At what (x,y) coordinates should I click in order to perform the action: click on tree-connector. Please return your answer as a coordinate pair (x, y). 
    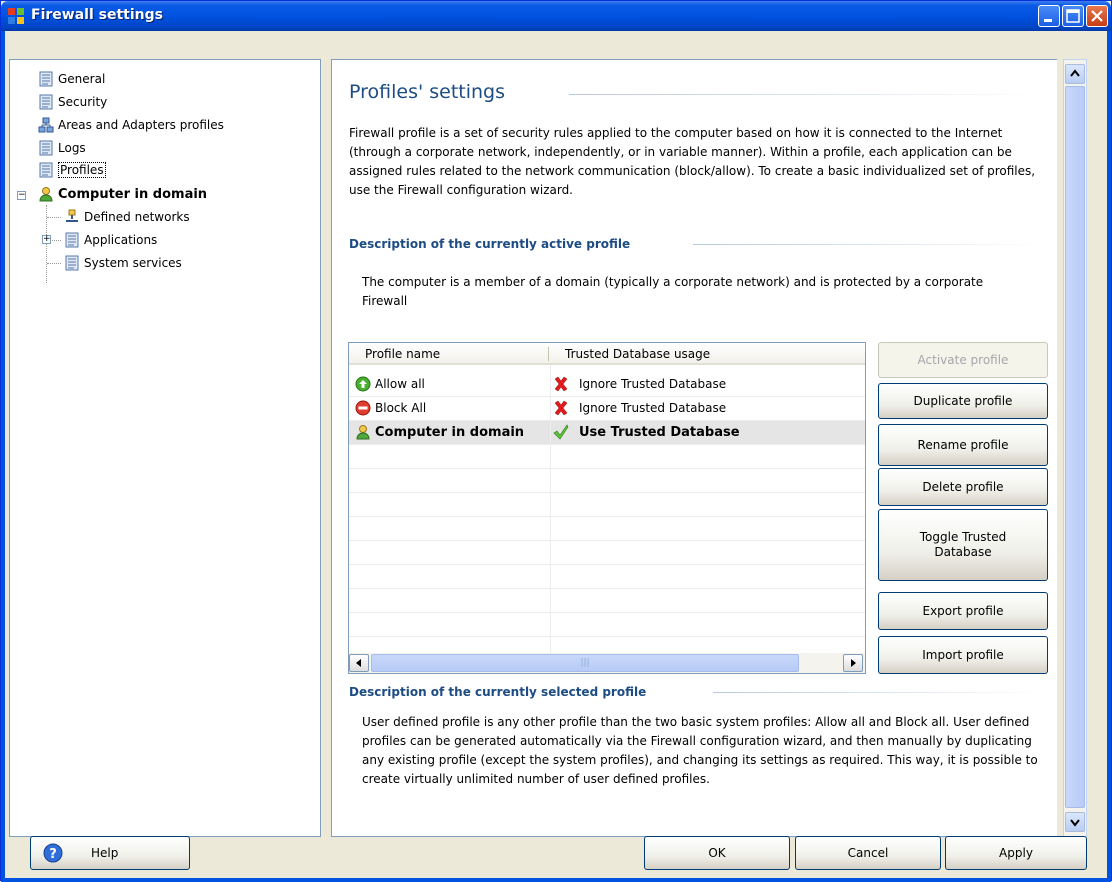
    Looking at the image, I should click on (54, 217).